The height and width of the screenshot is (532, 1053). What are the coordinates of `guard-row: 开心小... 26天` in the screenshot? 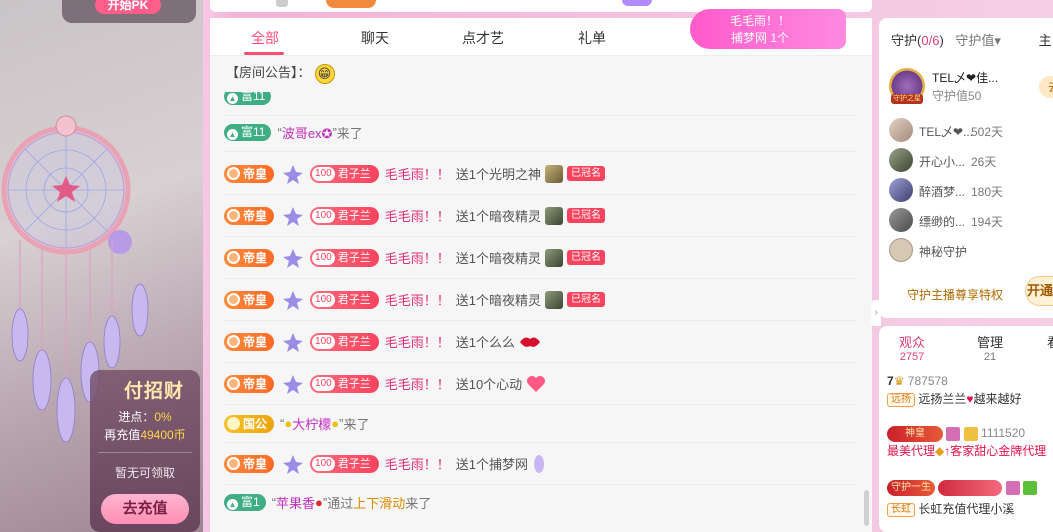 It's located at (971, 160).